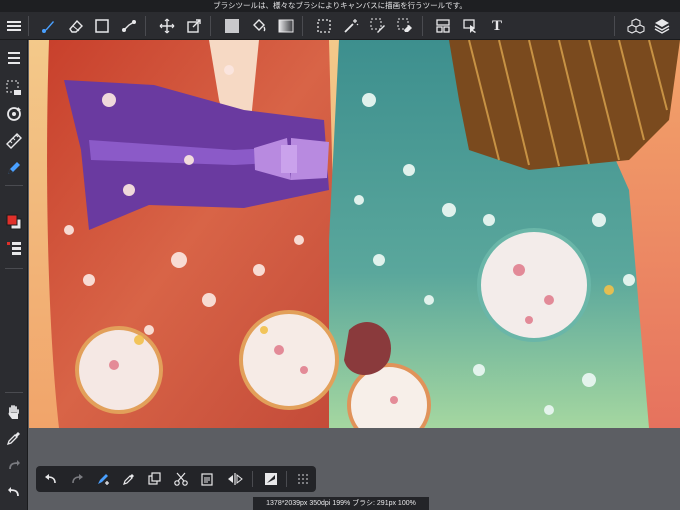  I want to click on transform-brush-icon, so click(103, 479).